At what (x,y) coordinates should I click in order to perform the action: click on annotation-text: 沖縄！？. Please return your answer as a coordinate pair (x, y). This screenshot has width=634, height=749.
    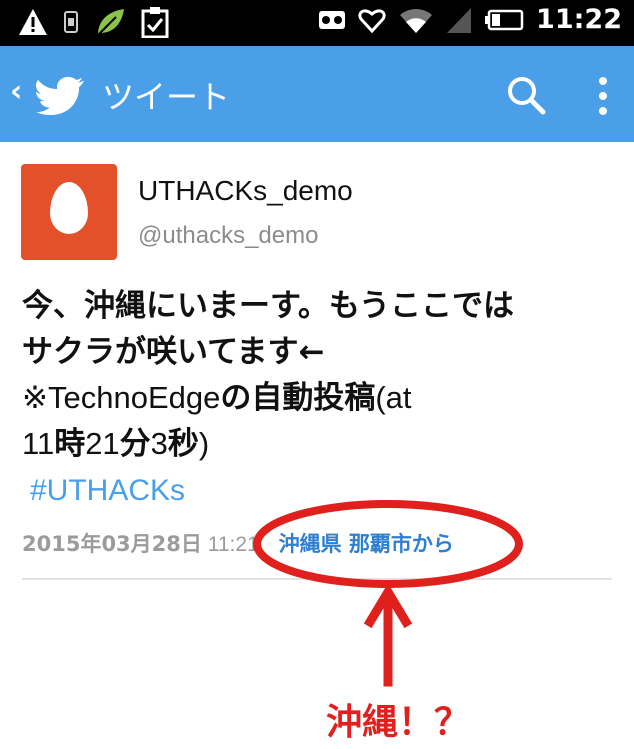
    Looking at the image, I should click on (398, 722).